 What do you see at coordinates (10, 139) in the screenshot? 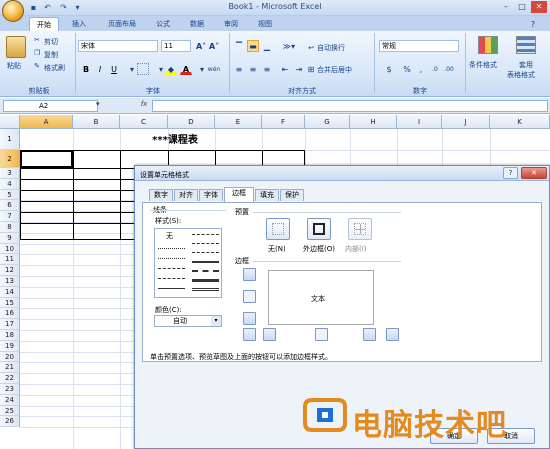
I see `row-header-1: 1` at bounding box center [10, 139].